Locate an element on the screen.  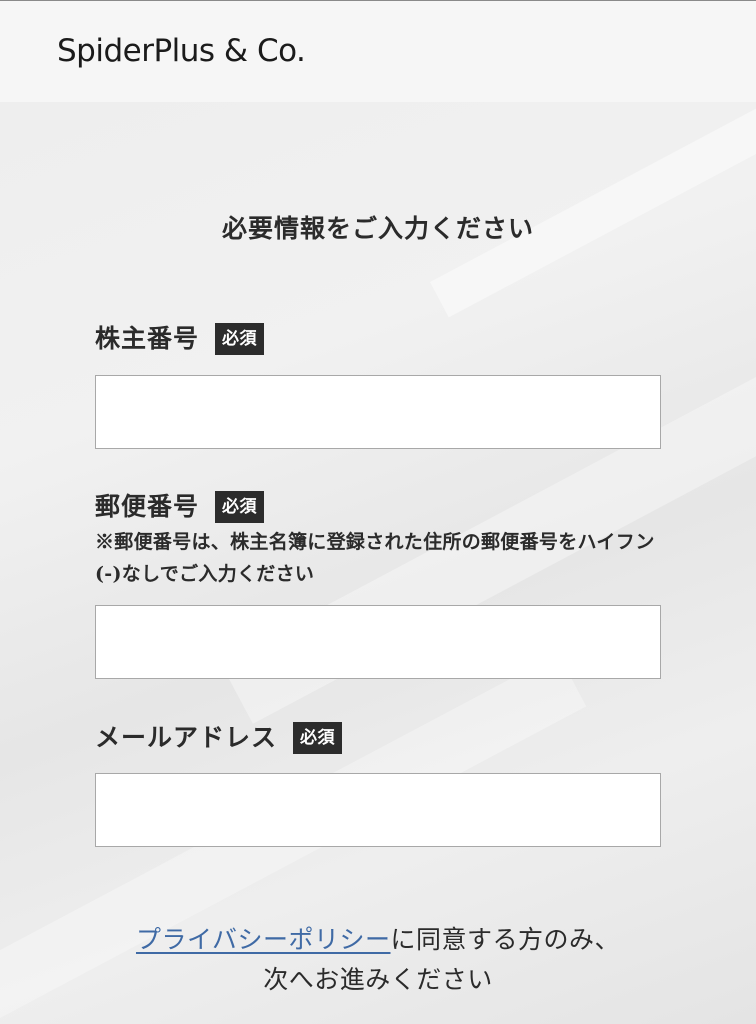
site-header: SpiderPlus & Co. is located at coordinates (378, 51).